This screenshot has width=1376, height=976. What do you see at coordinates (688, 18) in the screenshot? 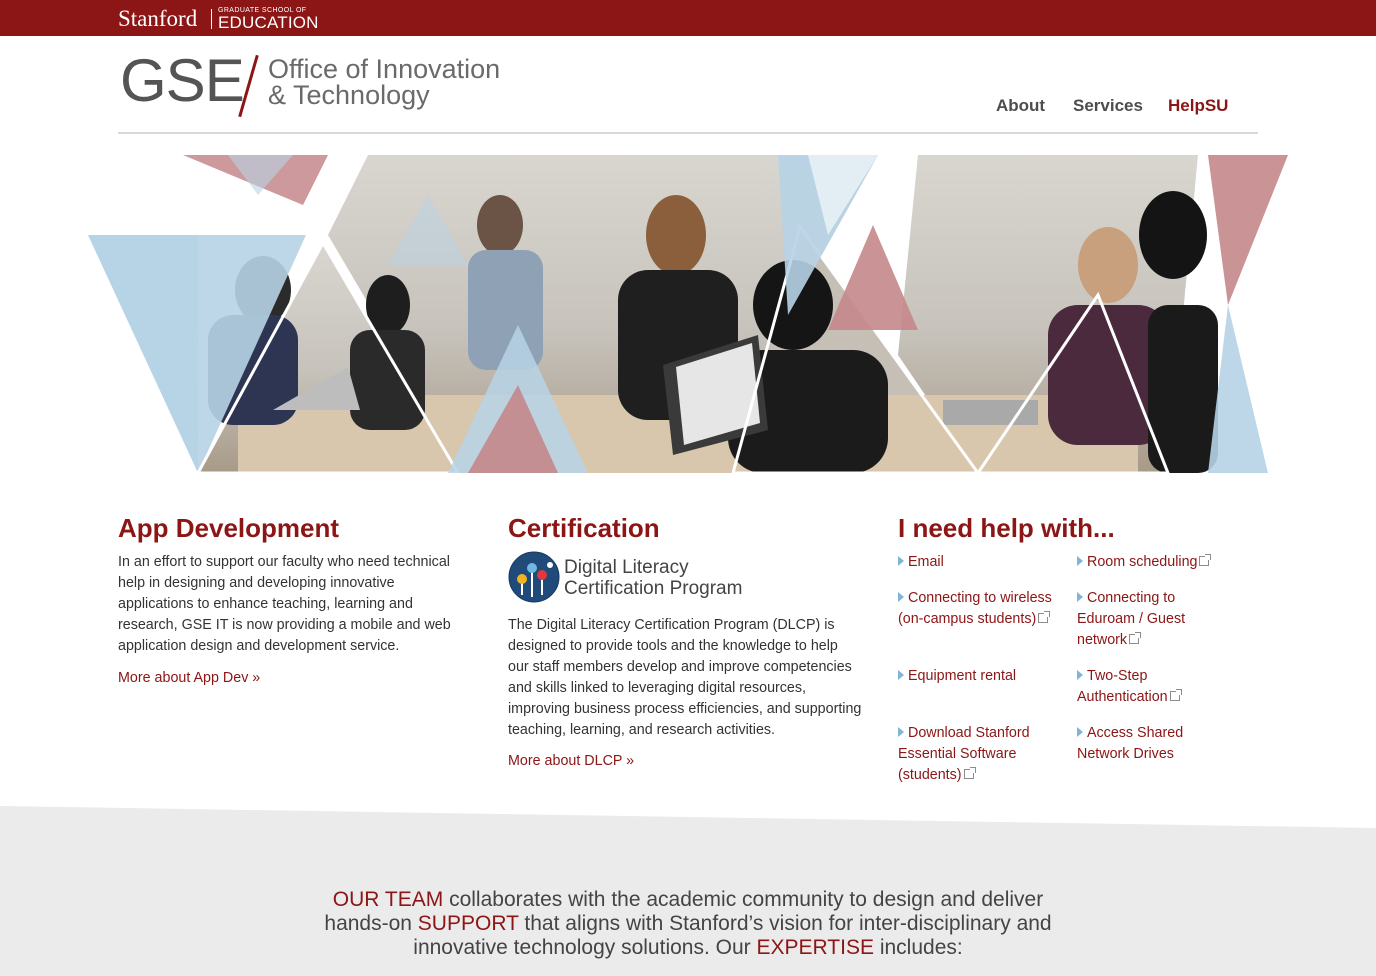
I see `stanford-topbar: Stanford GRADUATE SCHOOL OF EDUCATION` at bounding box center [688, 18].